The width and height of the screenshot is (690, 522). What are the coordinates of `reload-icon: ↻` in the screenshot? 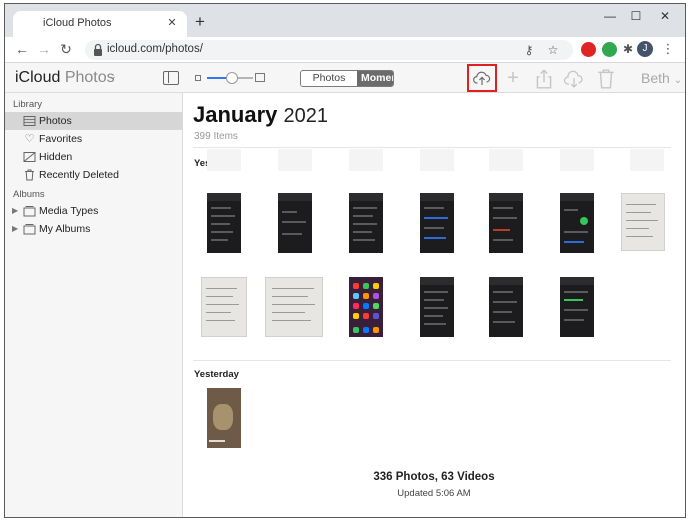 It's located at (66, 49).